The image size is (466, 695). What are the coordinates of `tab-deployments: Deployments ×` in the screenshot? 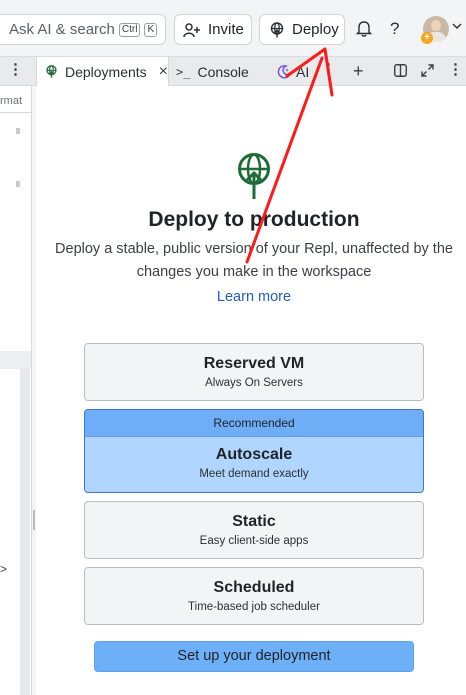 It's located at (102, 71).